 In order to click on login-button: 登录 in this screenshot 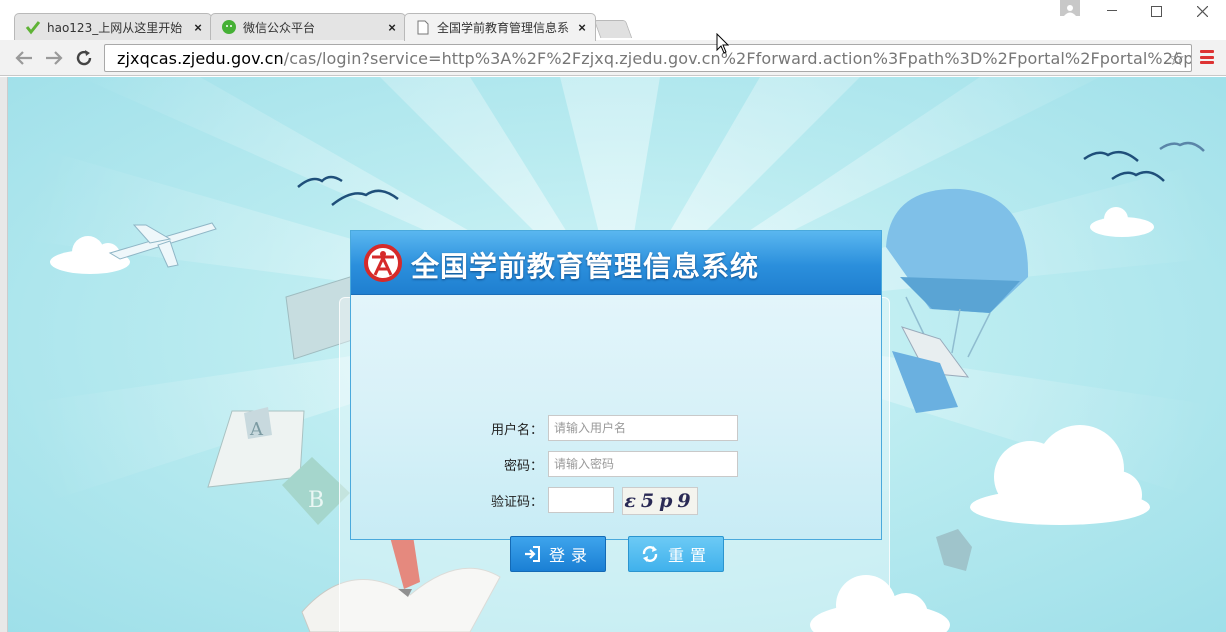, I will do `click(558, 554)`.